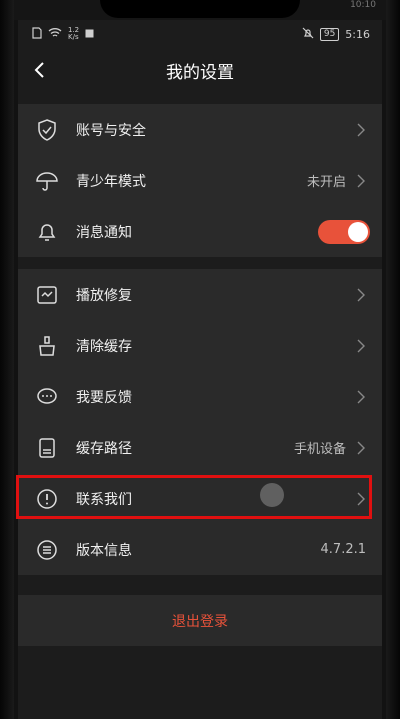 The width and height of the screenshot is (400, 719). I want to click on outer-time: 10:10, so click(363, 5).